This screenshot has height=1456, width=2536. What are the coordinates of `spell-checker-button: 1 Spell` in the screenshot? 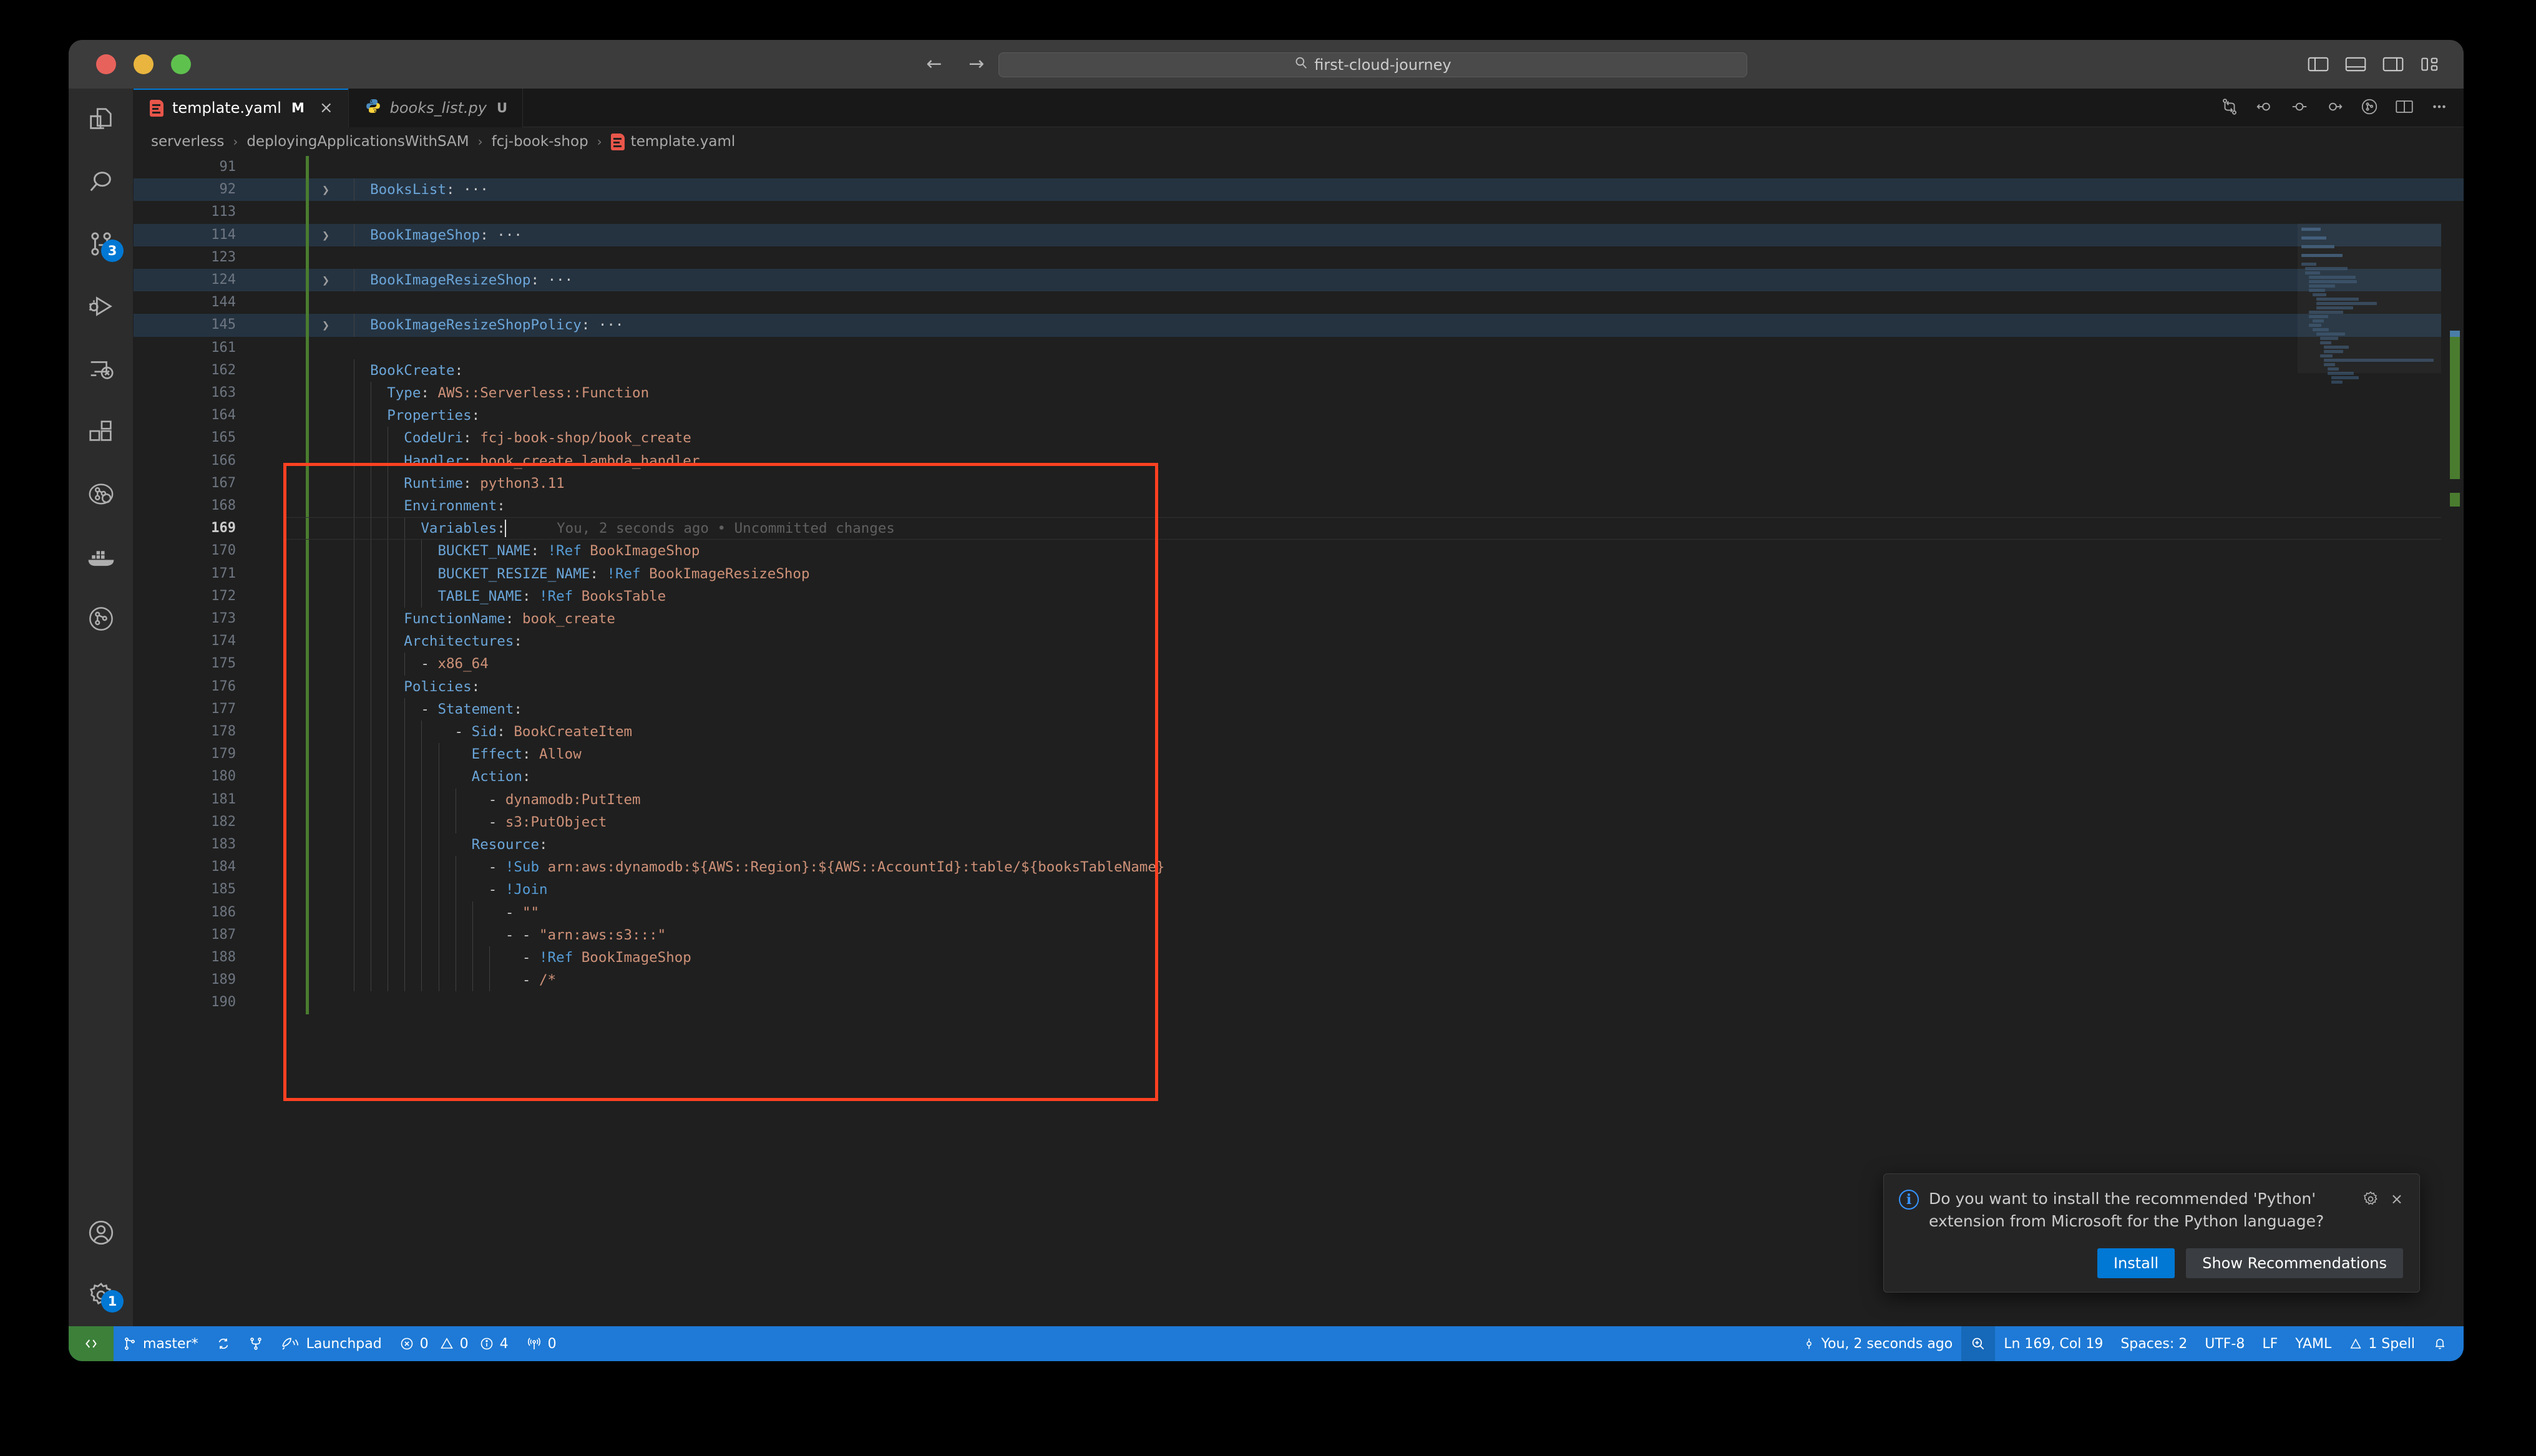 It's located at (2382, 1343).